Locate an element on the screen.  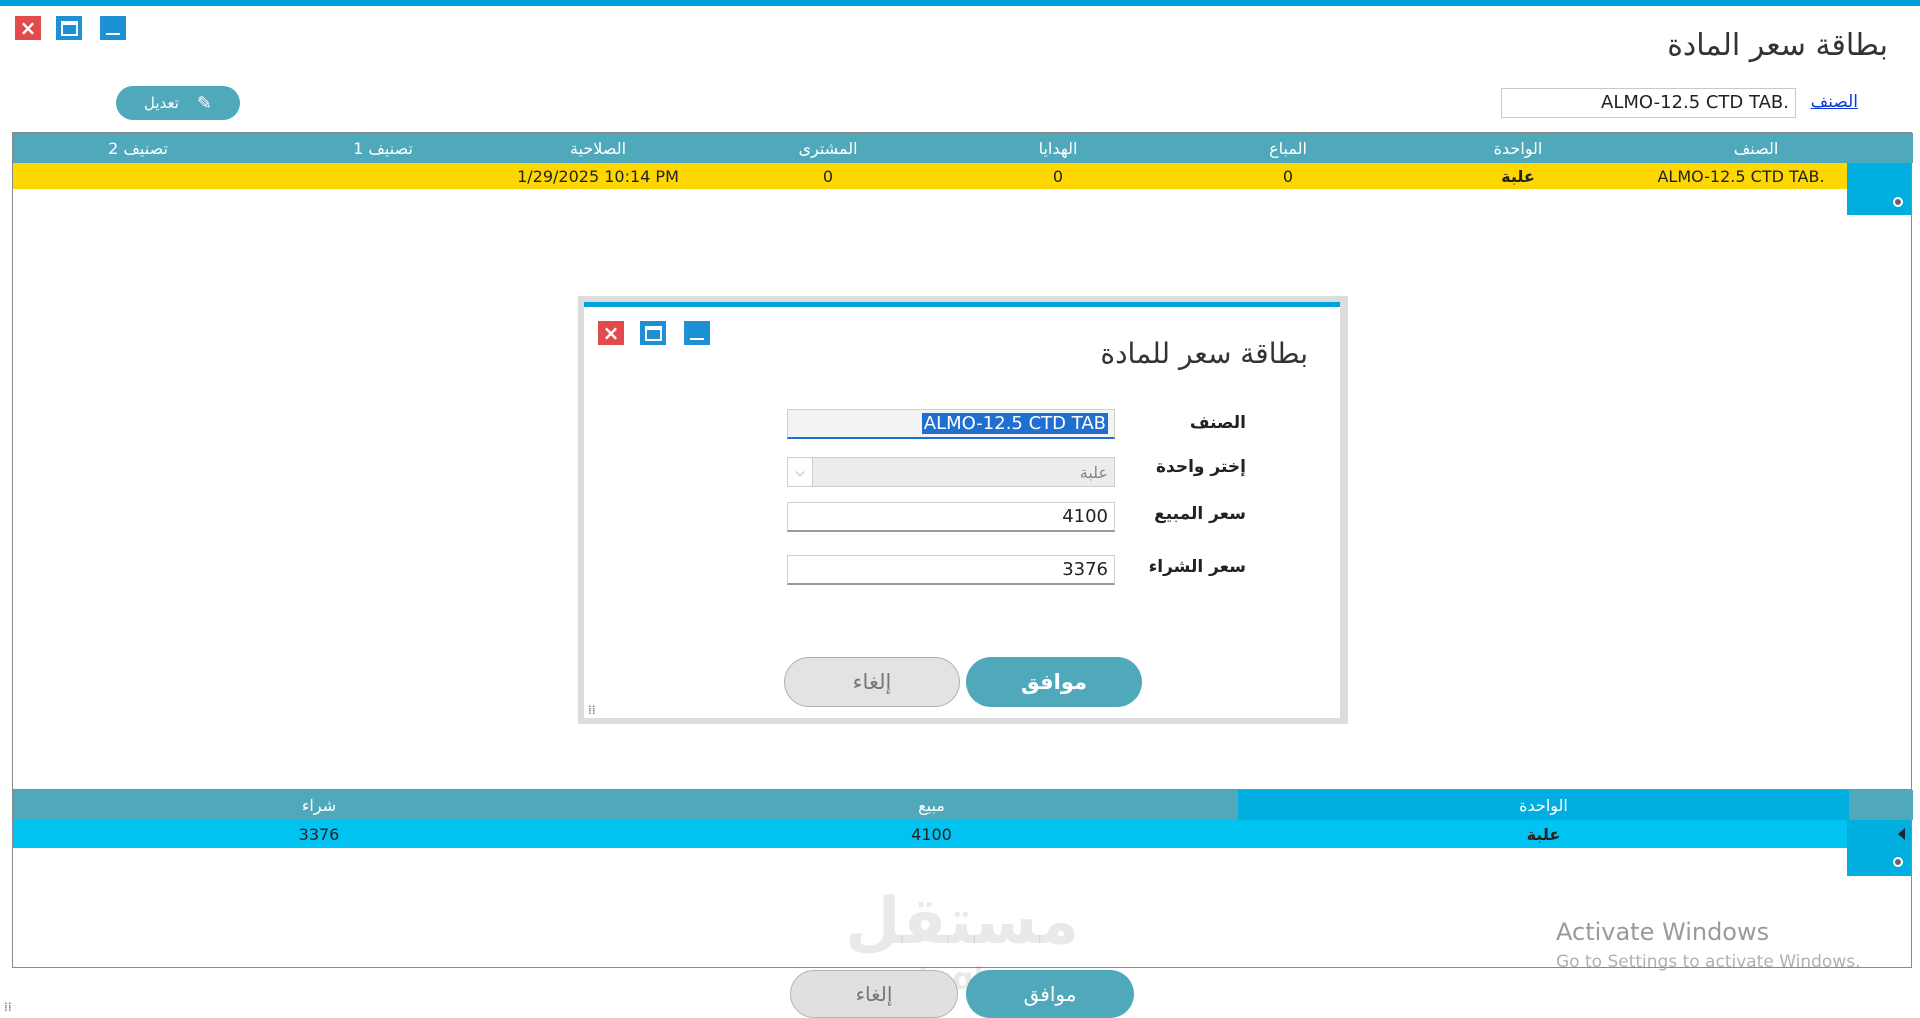
cell-purchased: 0 is located at coordinates (828, 176).